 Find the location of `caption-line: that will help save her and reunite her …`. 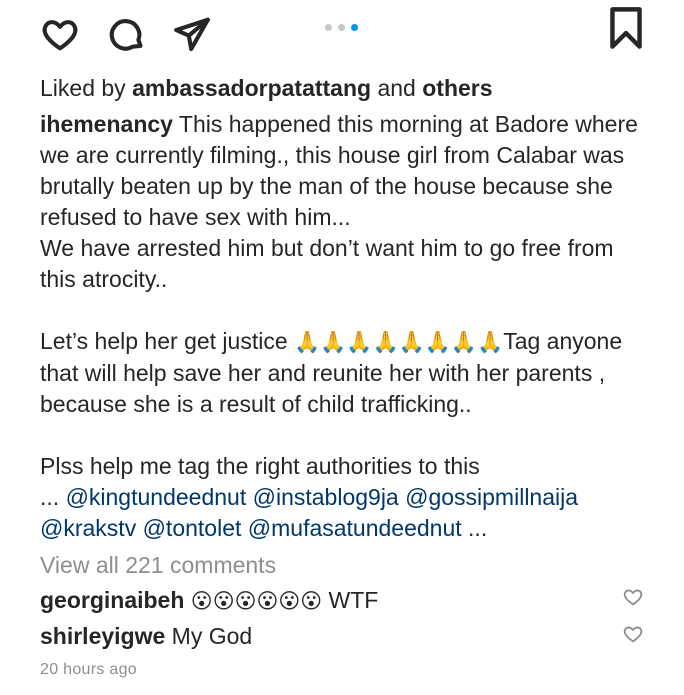

caption-line: that will help save her and reunite her … is located at coordinates (323, 373).